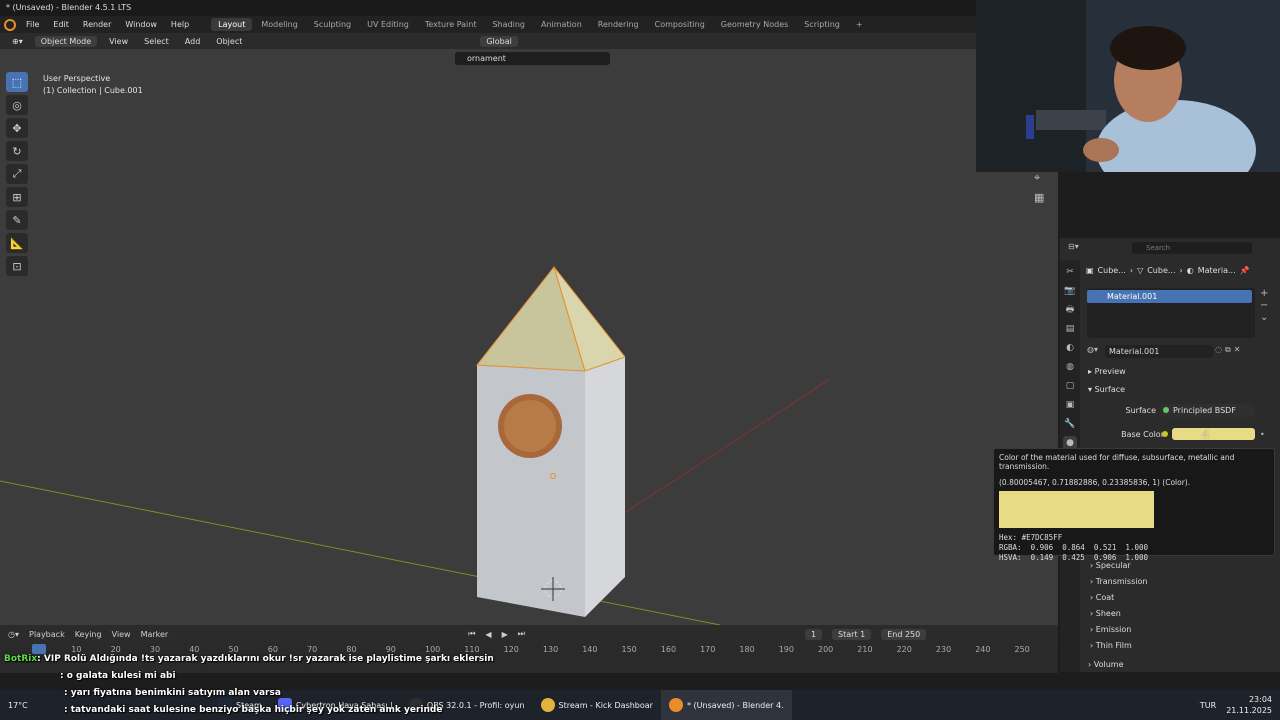 The height and width of the screenshot is (720, 1280). I want to click on camera-view-icon: ⌖, so click(1037, 178).